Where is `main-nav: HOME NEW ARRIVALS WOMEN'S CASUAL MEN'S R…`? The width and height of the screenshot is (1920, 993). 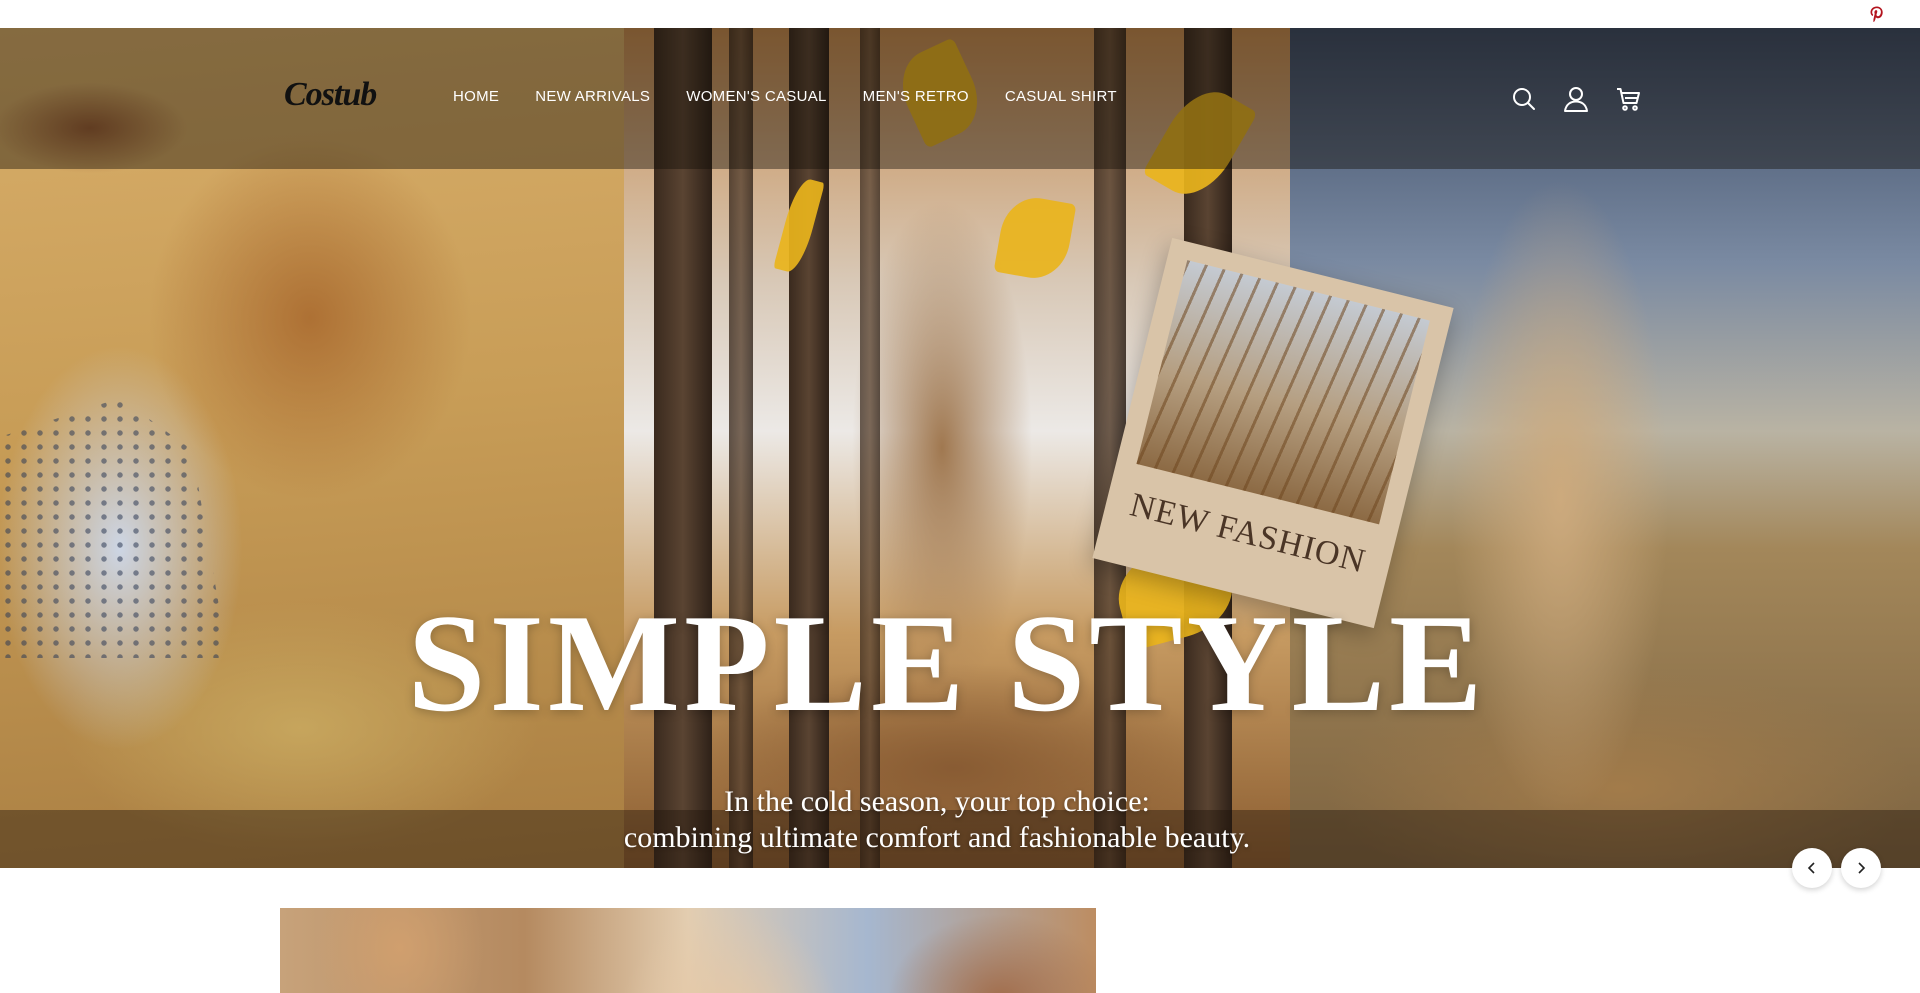 main-nav: HOME NEW ARRIVALS WOMEN'S CASUAL MEN'S R… is located at coordinates (785, 96).